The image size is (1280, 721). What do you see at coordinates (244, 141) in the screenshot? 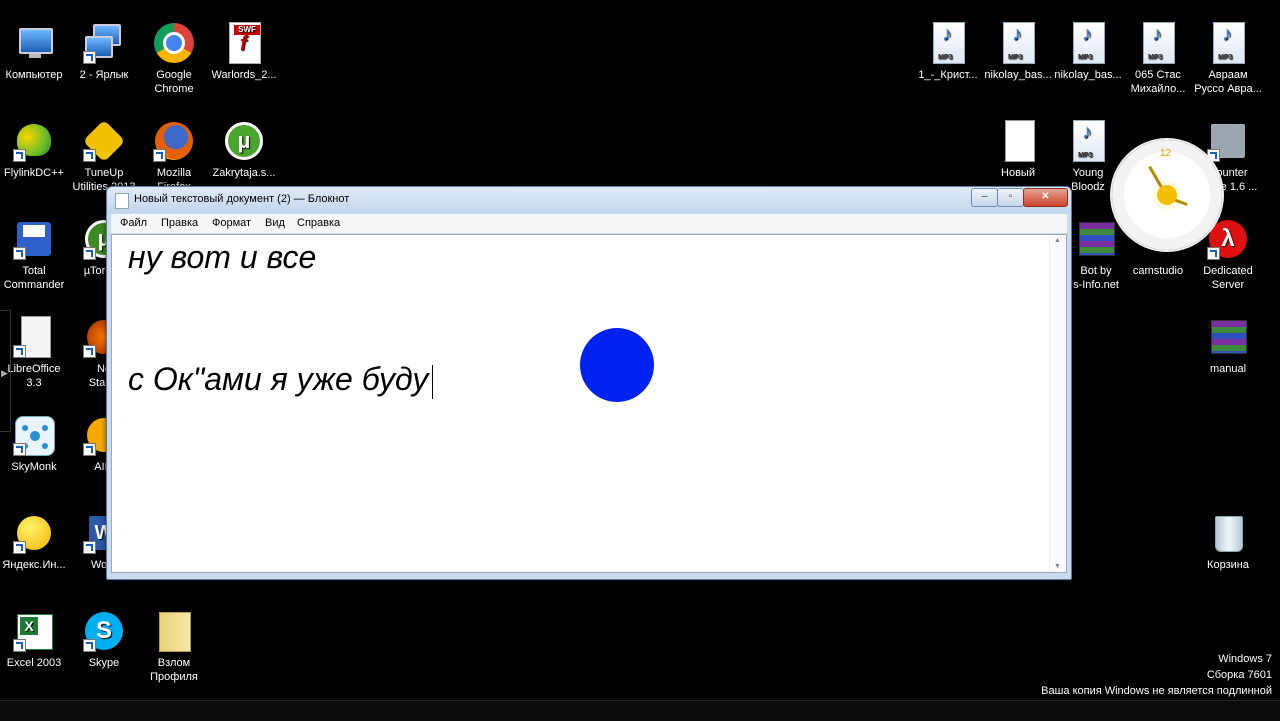
I see `utorrent-icon: µ` at bounding box center [244, 141].